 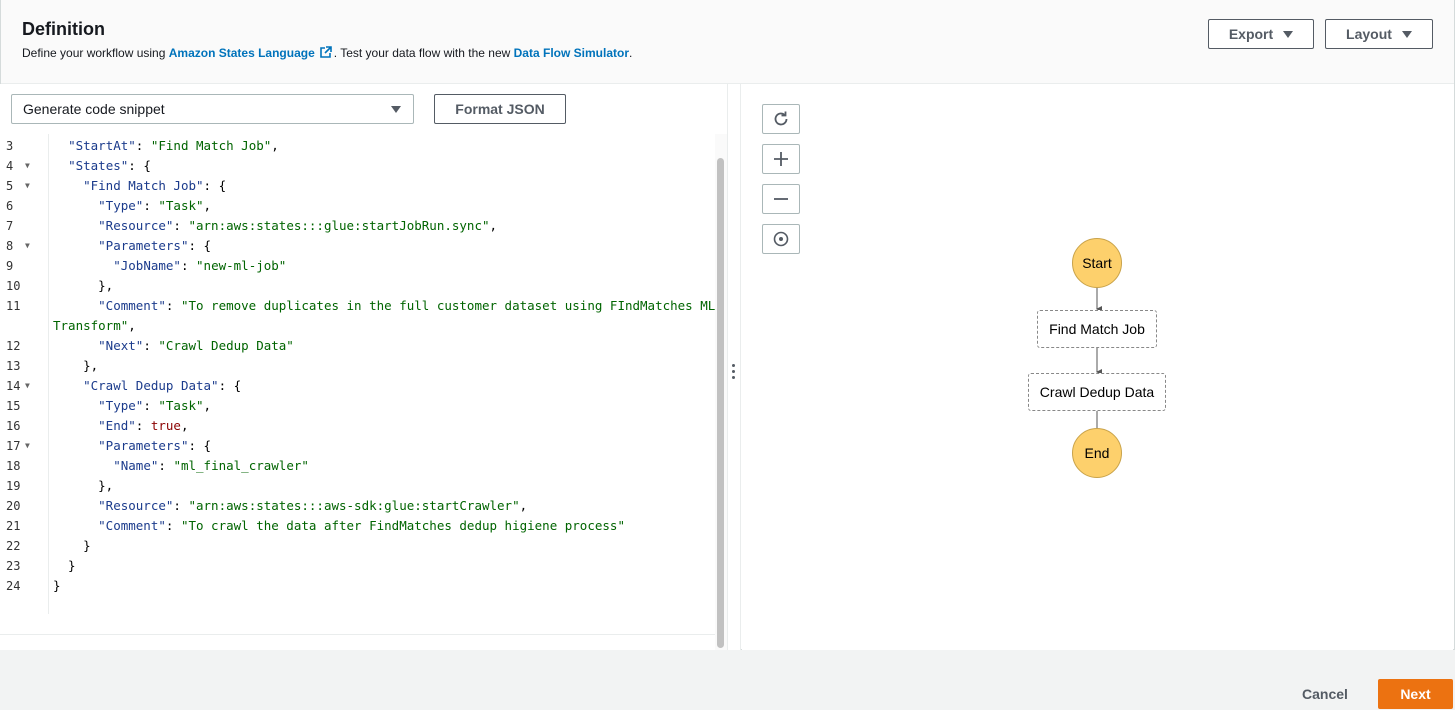 I want to click on code-text: },, so click(x=75, y=366).